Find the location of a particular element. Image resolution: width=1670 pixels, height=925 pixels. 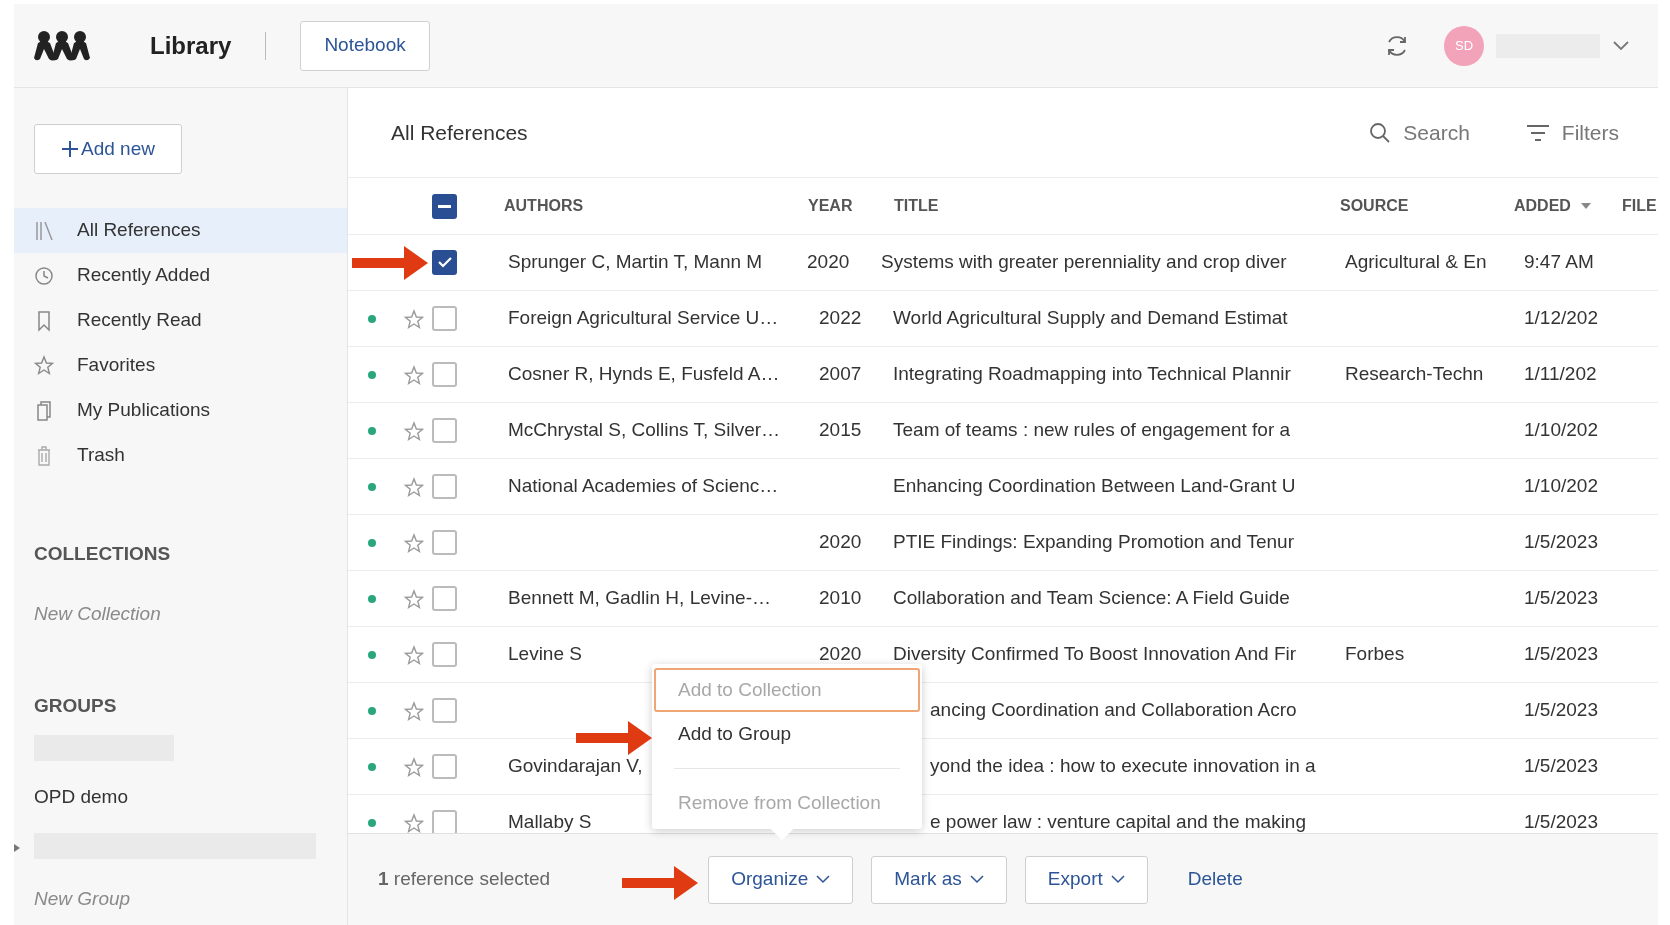

books-icon is located at coordinates (44, 230).